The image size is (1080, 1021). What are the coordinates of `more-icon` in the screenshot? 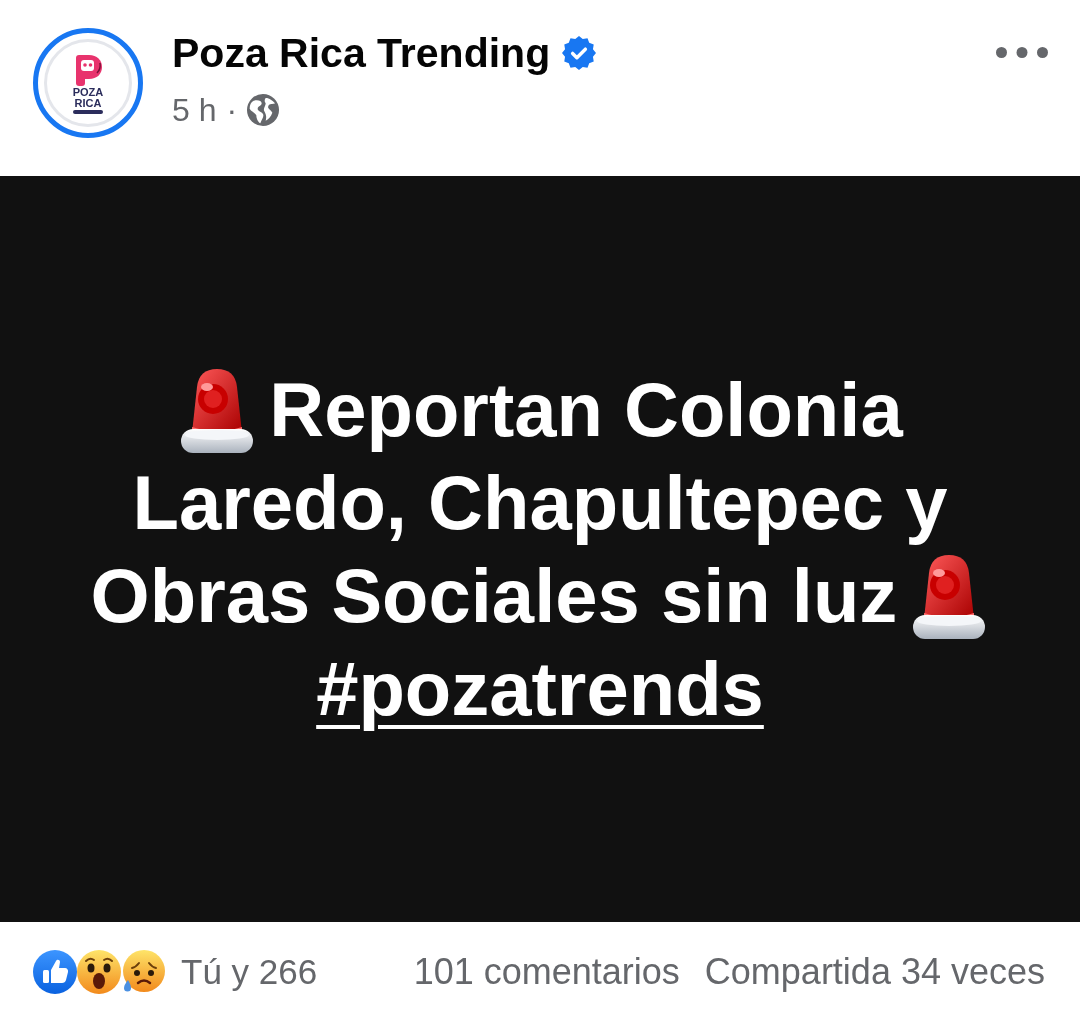 It's located at (1022, 52).